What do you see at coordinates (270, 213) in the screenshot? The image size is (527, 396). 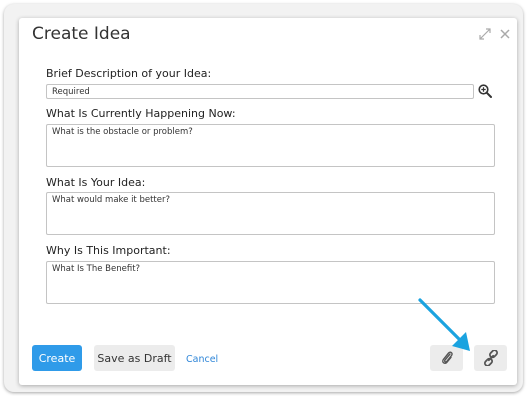 I see `idea-textarea: What would make it better?` at bounding box center [270, 213].